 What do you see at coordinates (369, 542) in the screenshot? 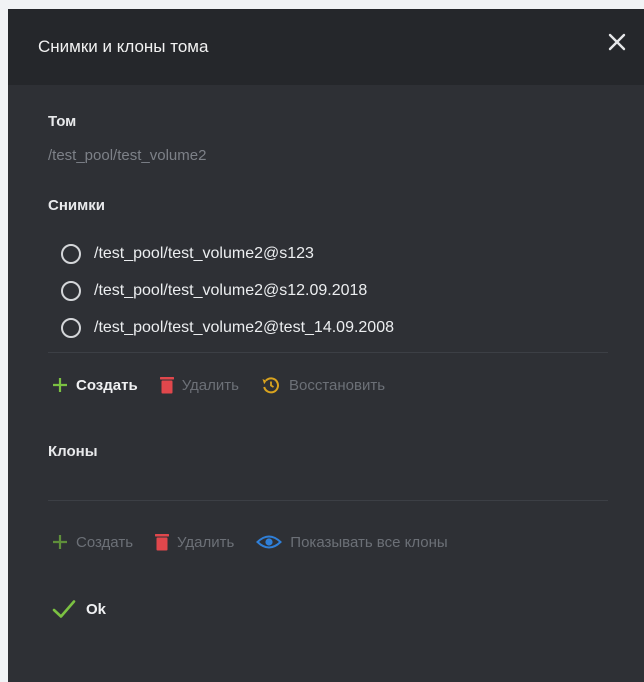
I see `show-all-clones-label: Показывать все клоны` at bounding box center [369, 542].